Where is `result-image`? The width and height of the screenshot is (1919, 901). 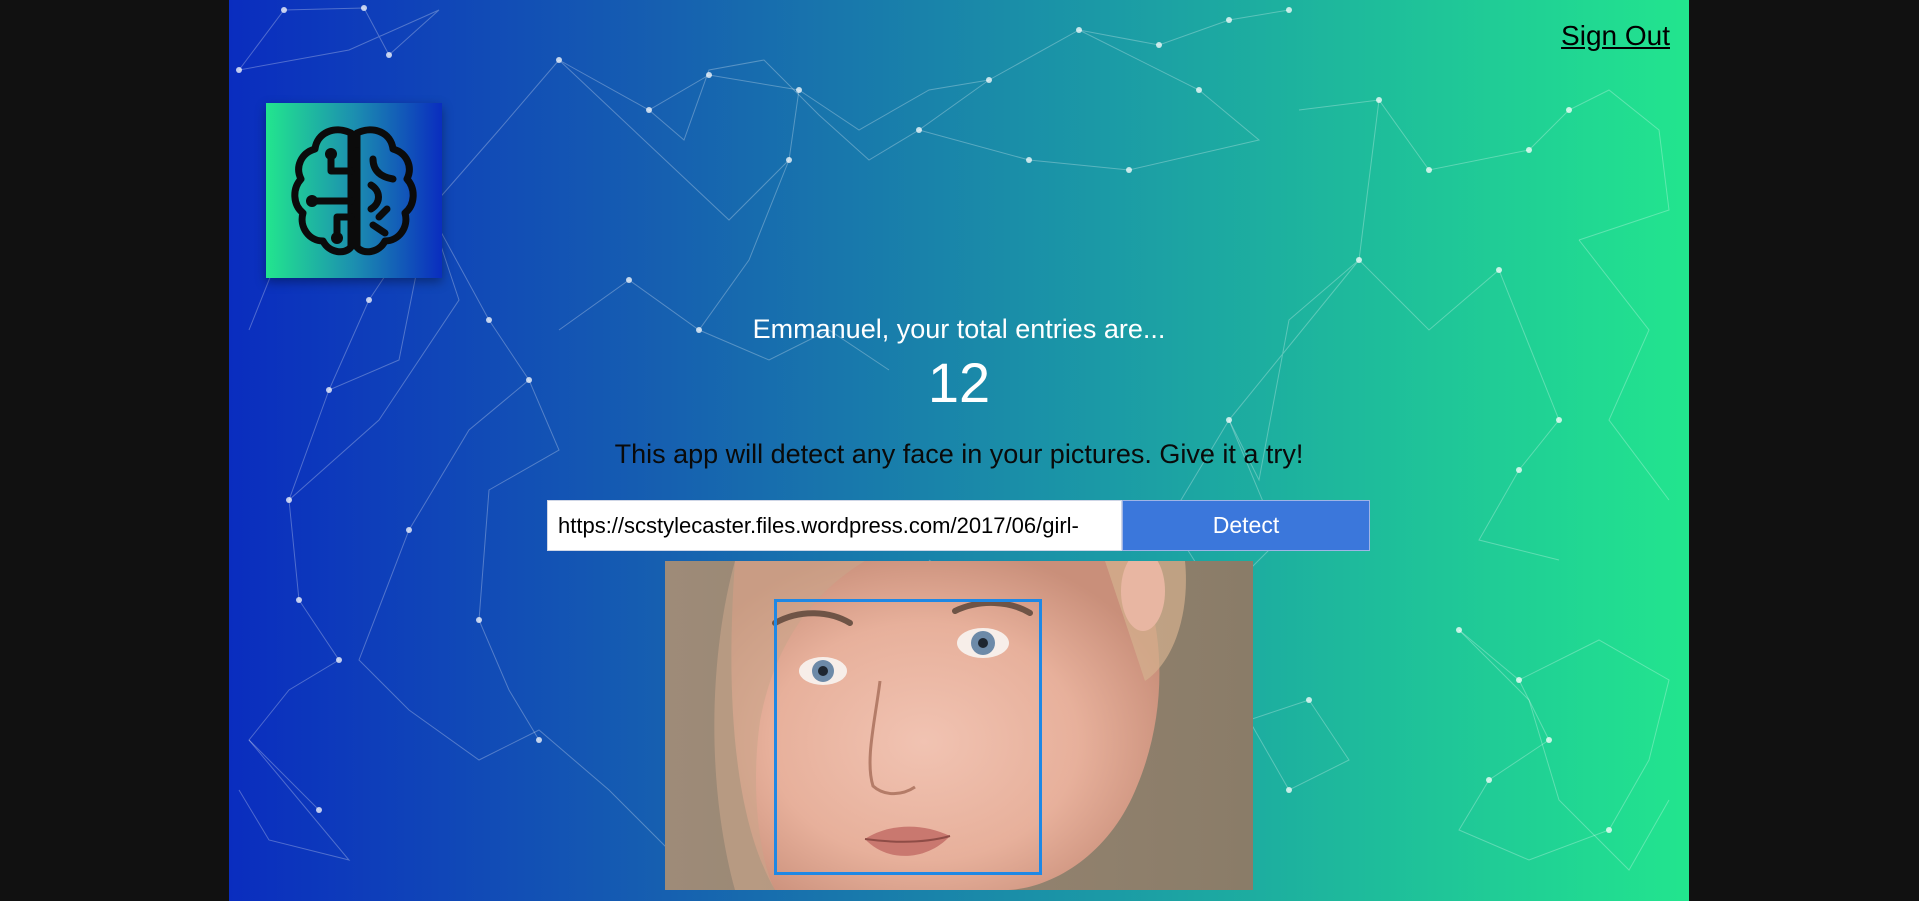
result-image is located at coordinates (959, 725).